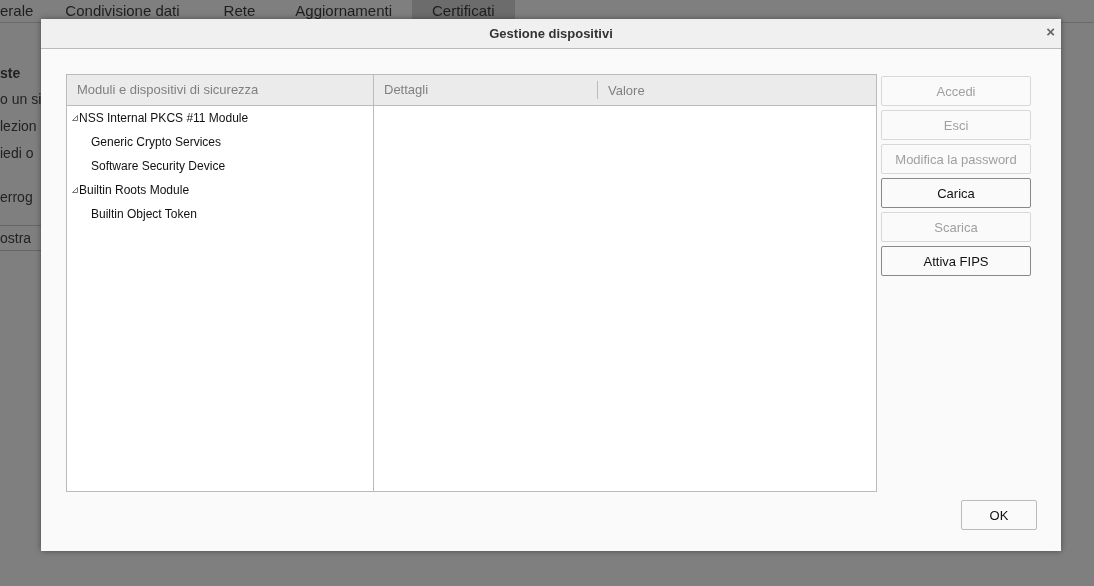  What do you see at coordinates (956, 261) in the screenshot?
I see `action-button: Attiva FIPS` at bounding box center [956, 261].